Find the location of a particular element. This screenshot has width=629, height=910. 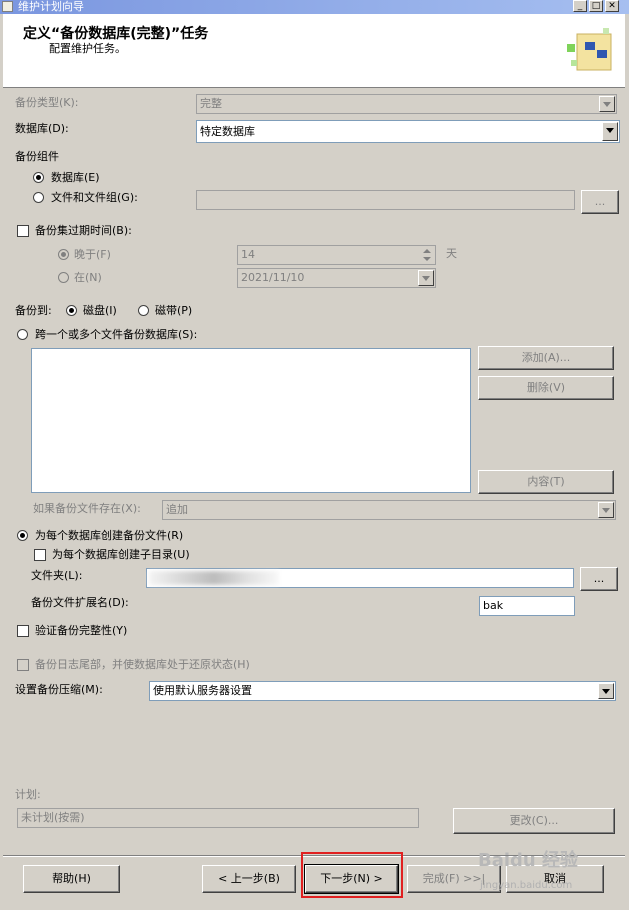

database-value: 特定数据库 is located at coordinates (227, 131).